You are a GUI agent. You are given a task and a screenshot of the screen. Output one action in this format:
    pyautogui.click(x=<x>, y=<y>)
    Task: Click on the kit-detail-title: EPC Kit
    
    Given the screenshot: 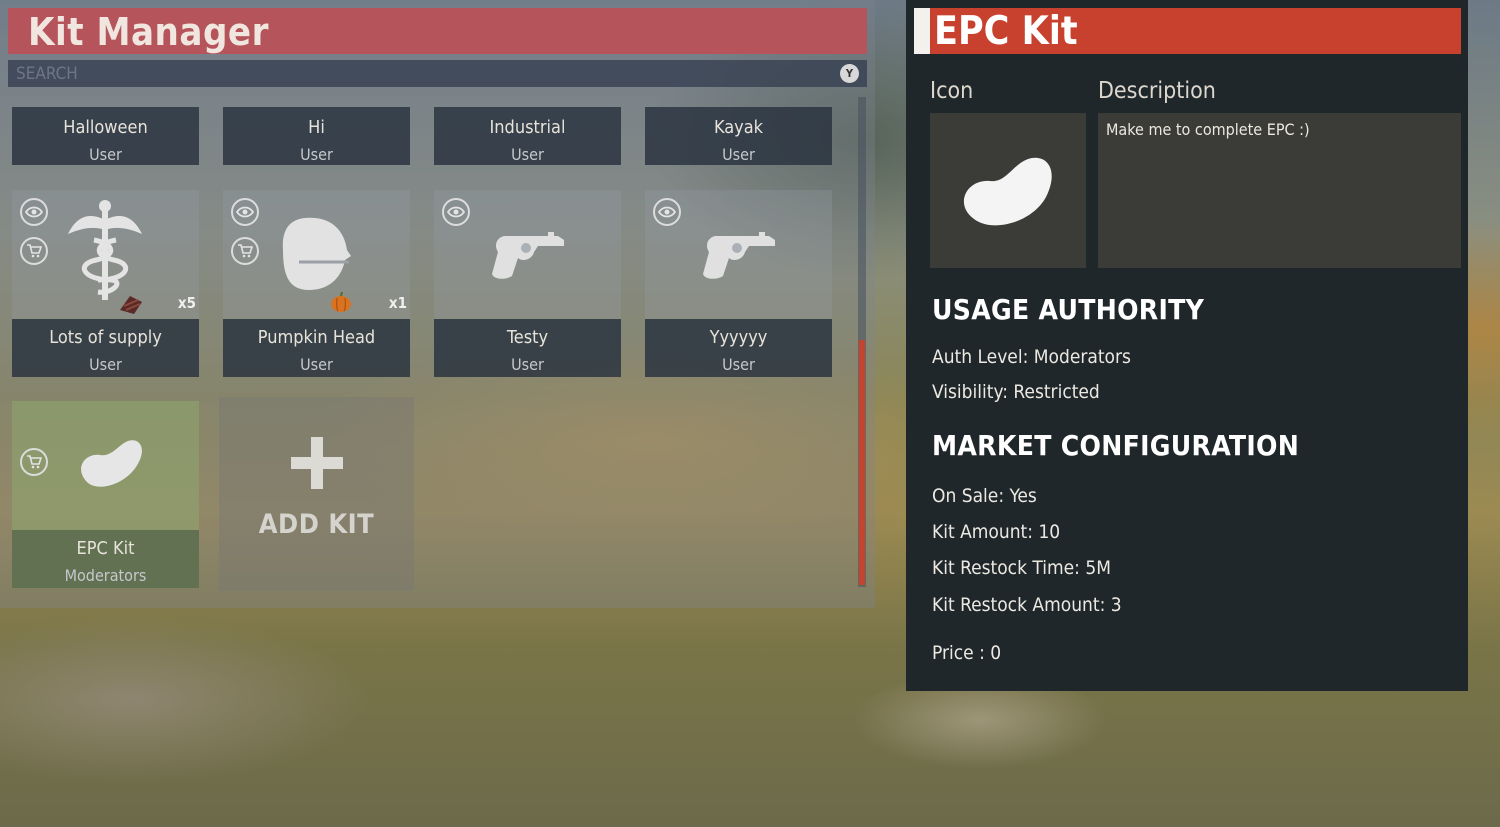 What is the action you would take?
    pyautogui.click(x=1006, y=31)
    